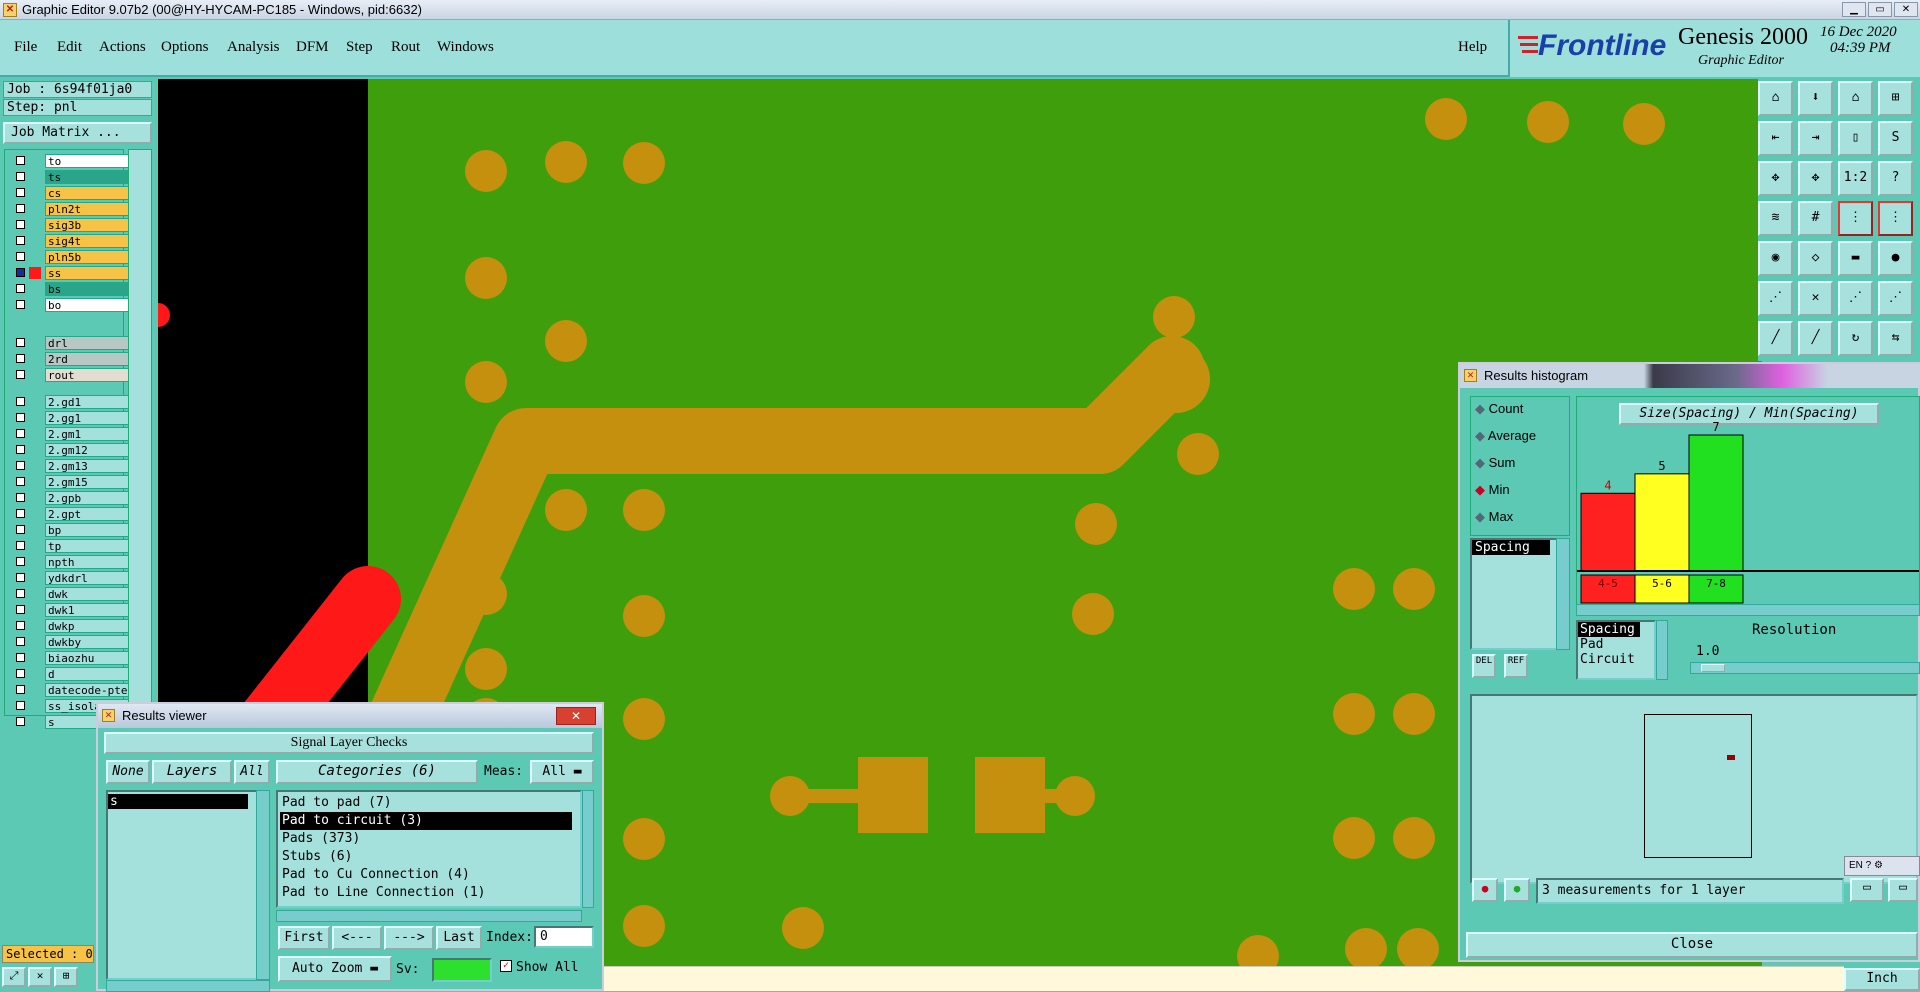 This screenshot has height=992, width=1920. Describe the element at coordinates (1855, 98) in the screenshot. I see `home-icon: ⌂` at that location.